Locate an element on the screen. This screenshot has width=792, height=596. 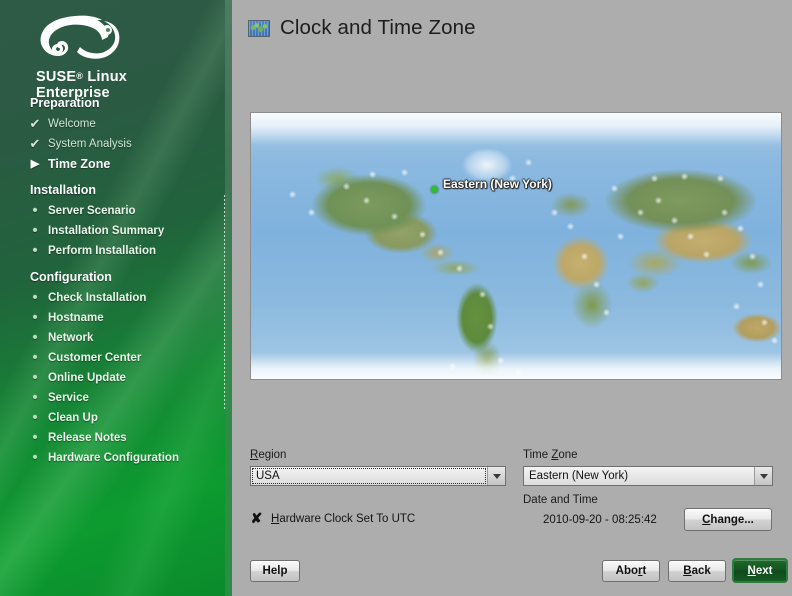
selected-timezone-label: Eastern (New York) is located at coordinates (497, 184).